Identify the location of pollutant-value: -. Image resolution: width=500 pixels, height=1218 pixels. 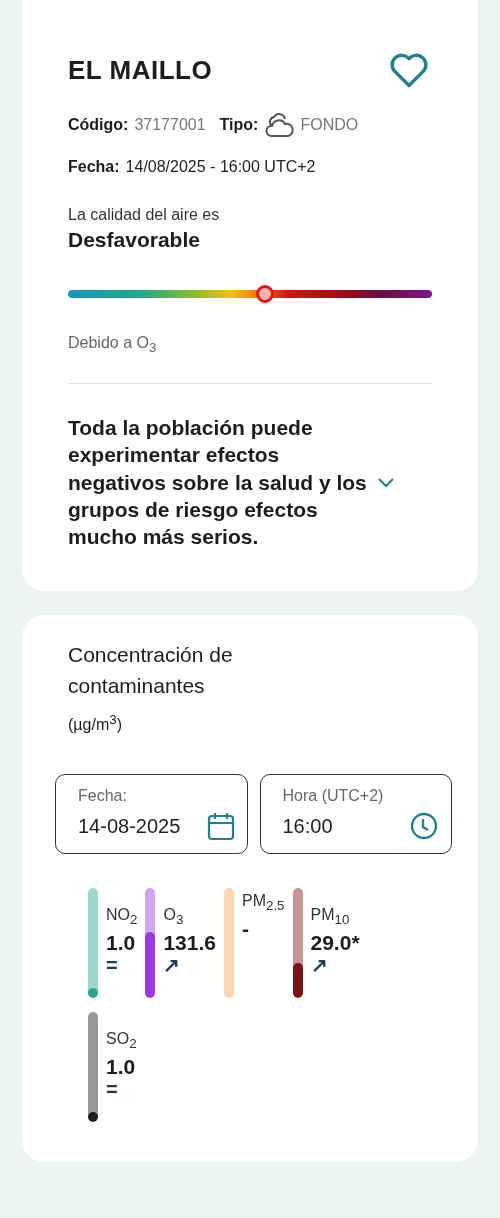
(246, 929).